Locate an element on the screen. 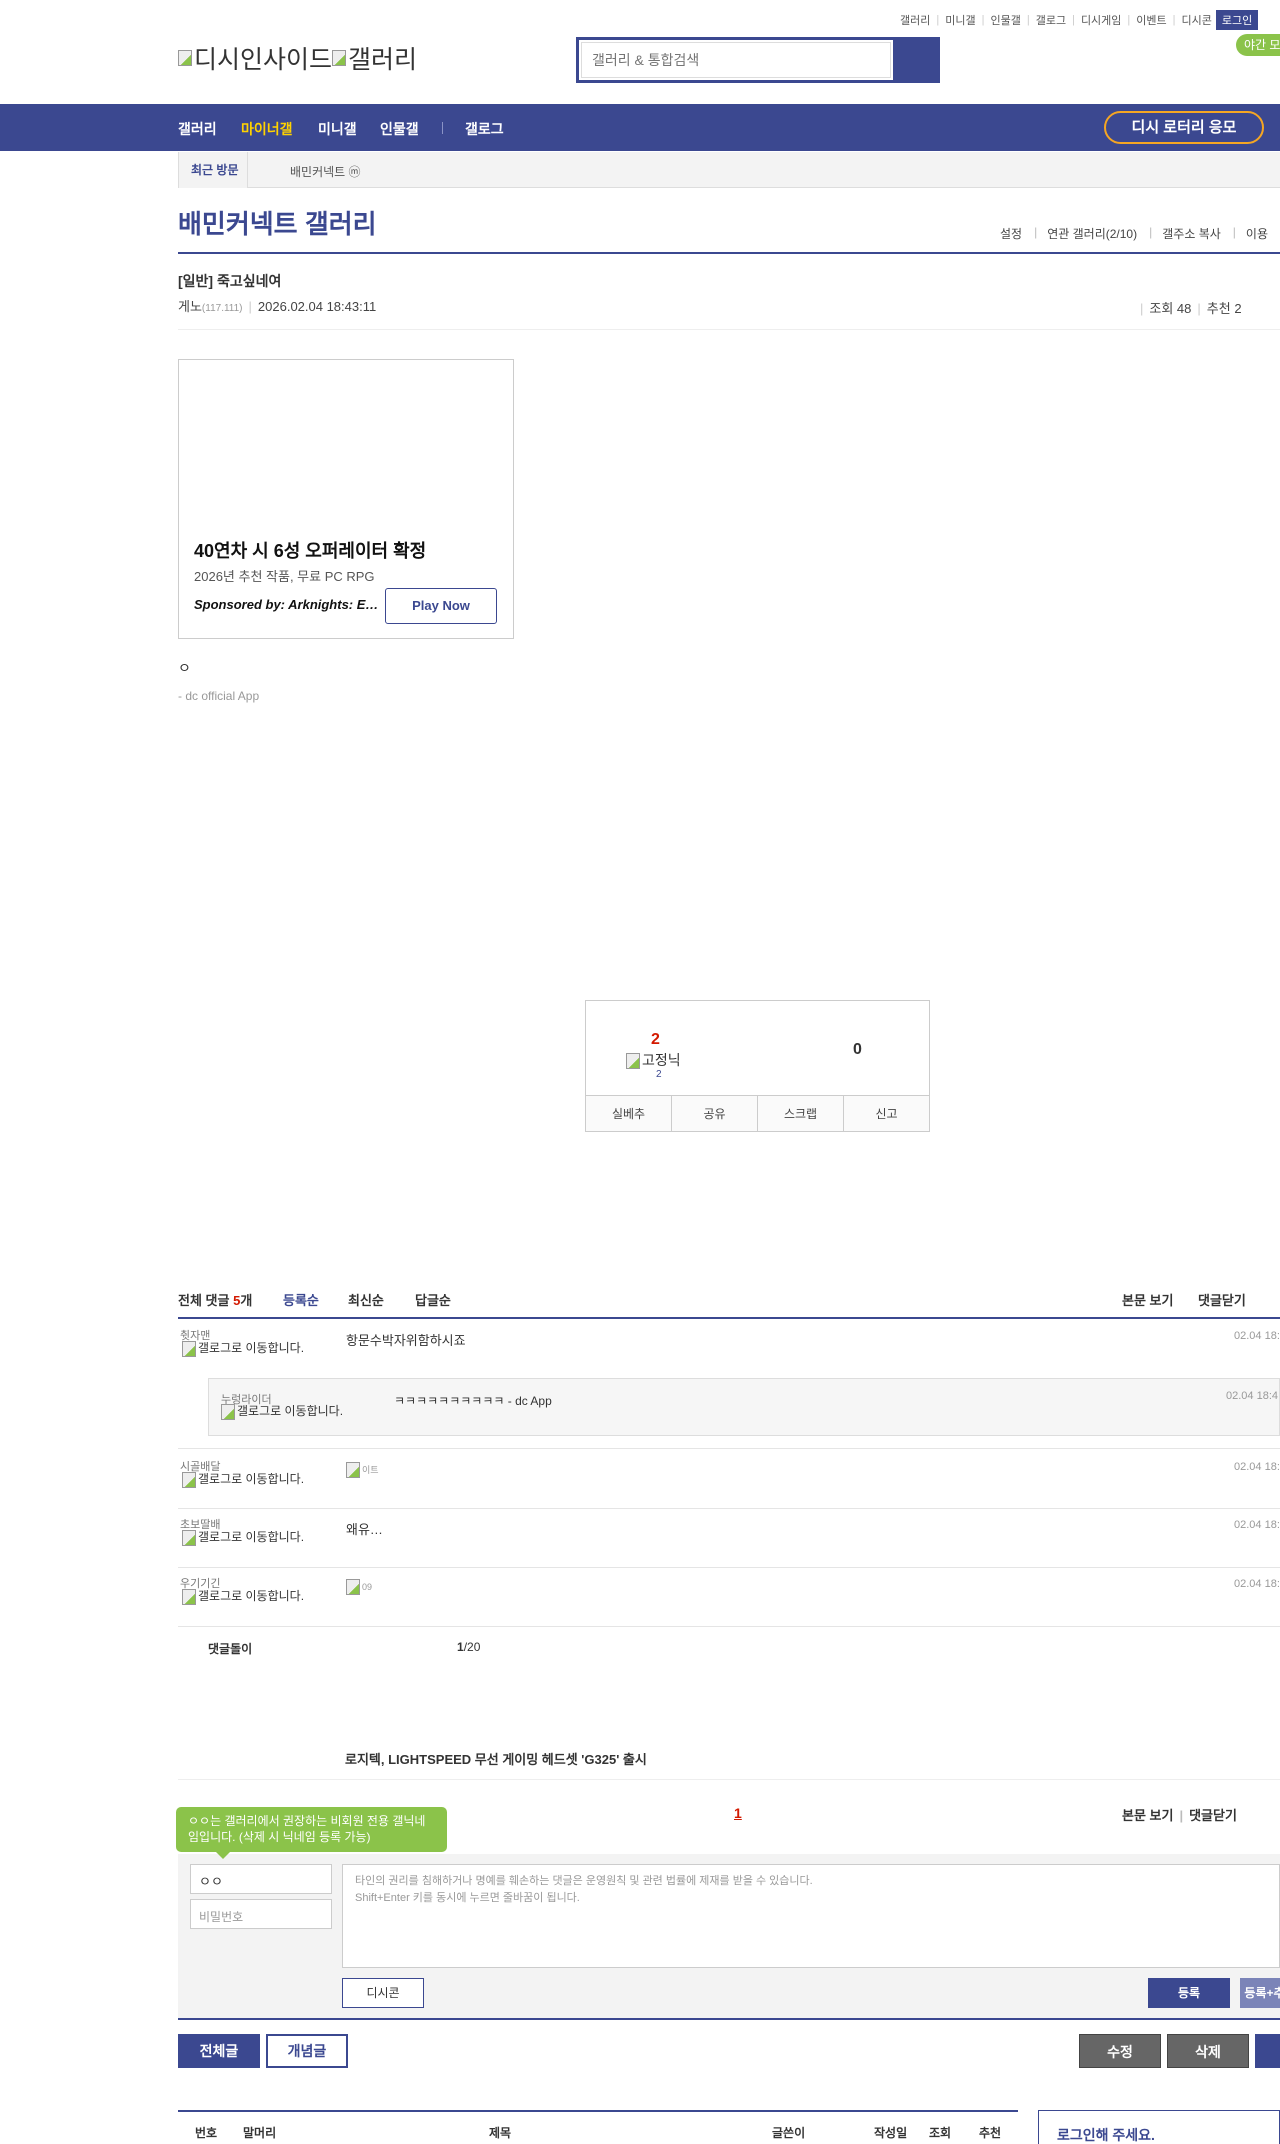 Image resolution: width=1280 pixels, height=2144 pixels. all-posts-button: 전체글 is located at coordinates (219, 2051).